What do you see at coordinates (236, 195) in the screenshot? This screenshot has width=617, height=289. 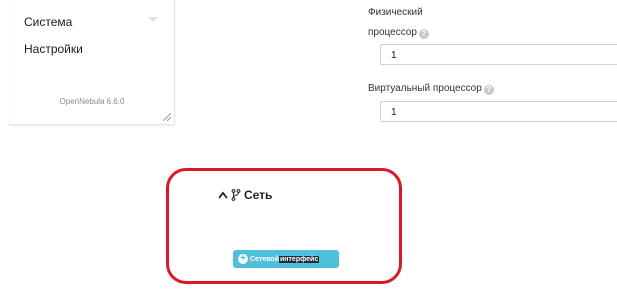 I see `branch-icon` at bounding box center [236, 195].